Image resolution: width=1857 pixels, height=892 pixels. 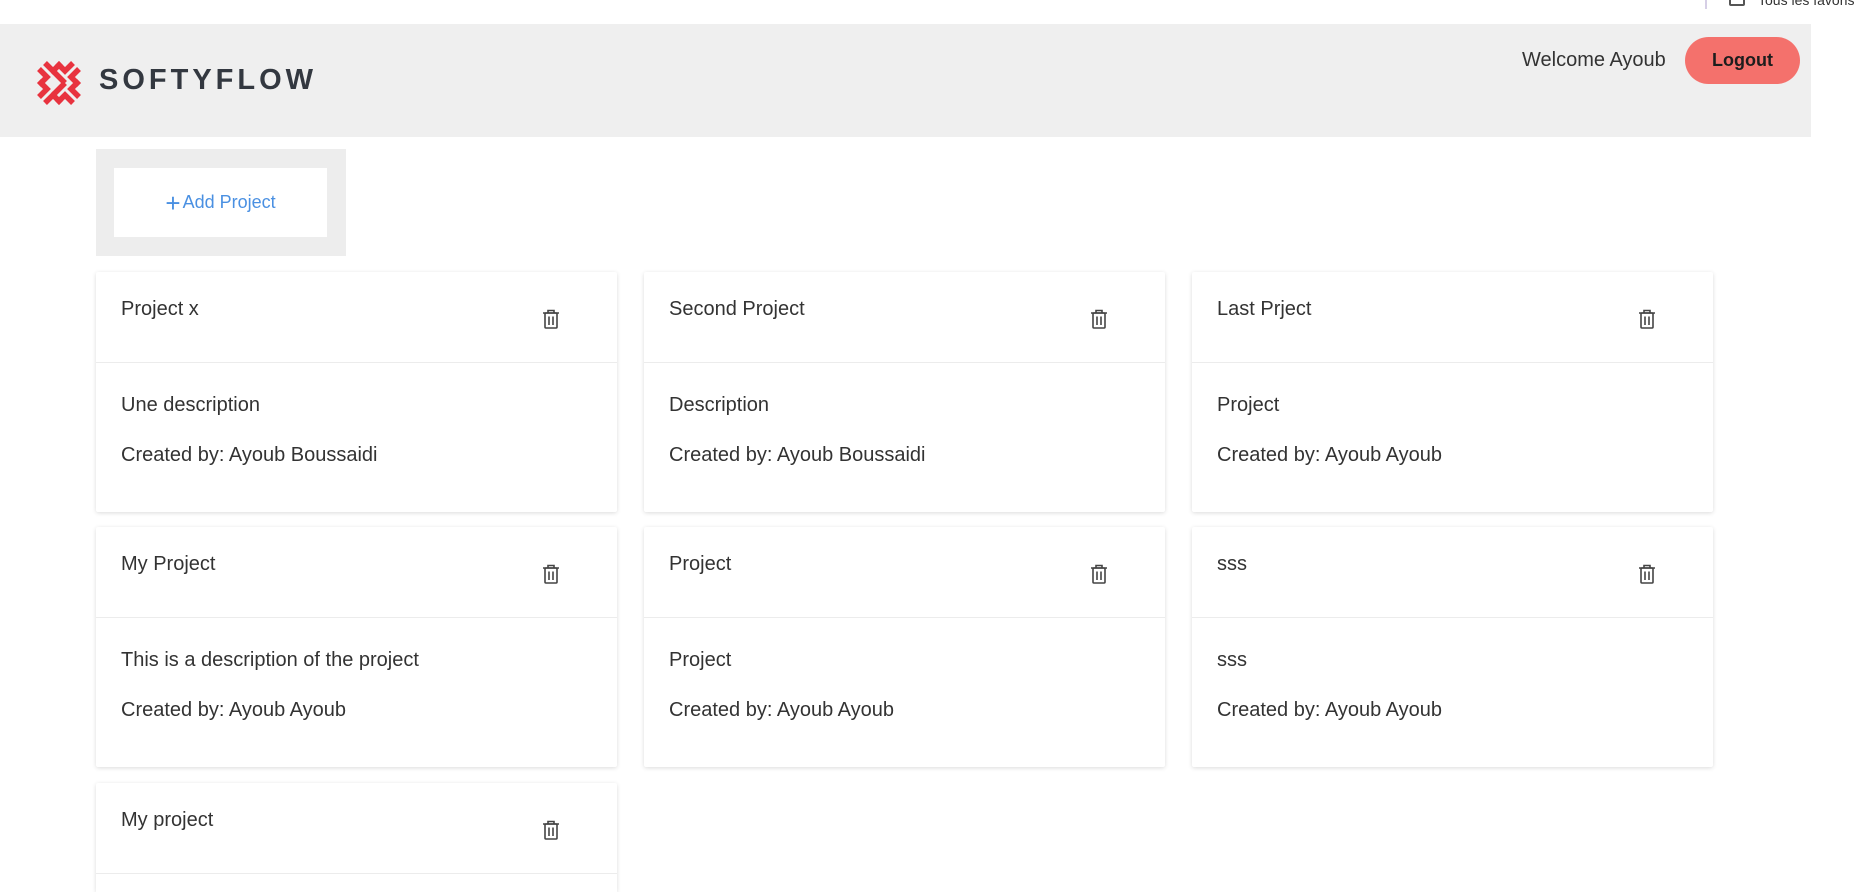 I want to click on card-header: My Project, so click(x=356, y=572).